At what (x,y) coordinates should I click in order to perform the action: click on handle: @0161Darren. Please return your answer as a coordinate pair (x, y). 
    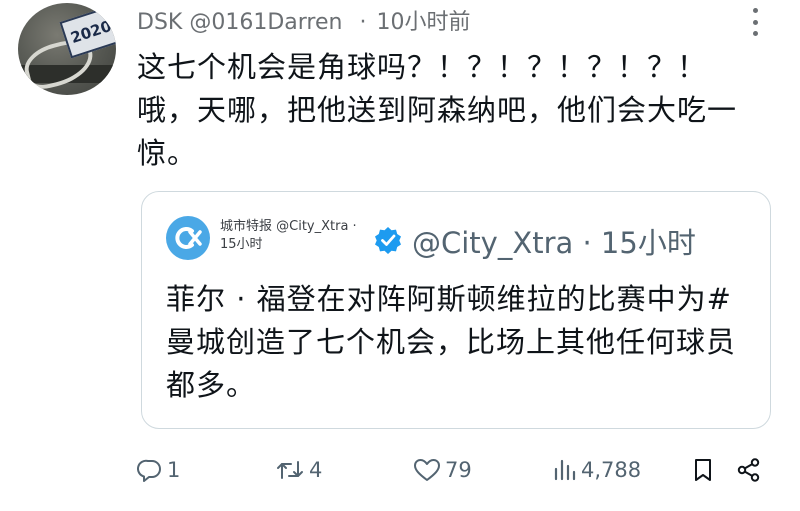
    Looking at the image, I should click on (265, 22).